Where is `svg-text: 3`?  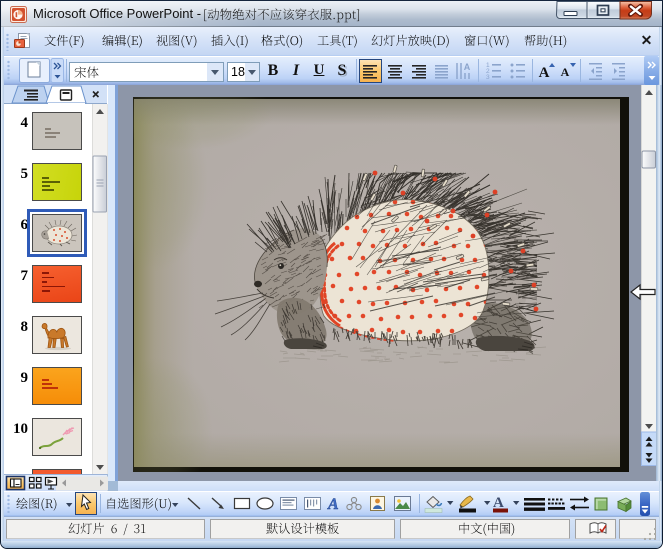
svg-text: 3 is located at coordinates (488, 77).